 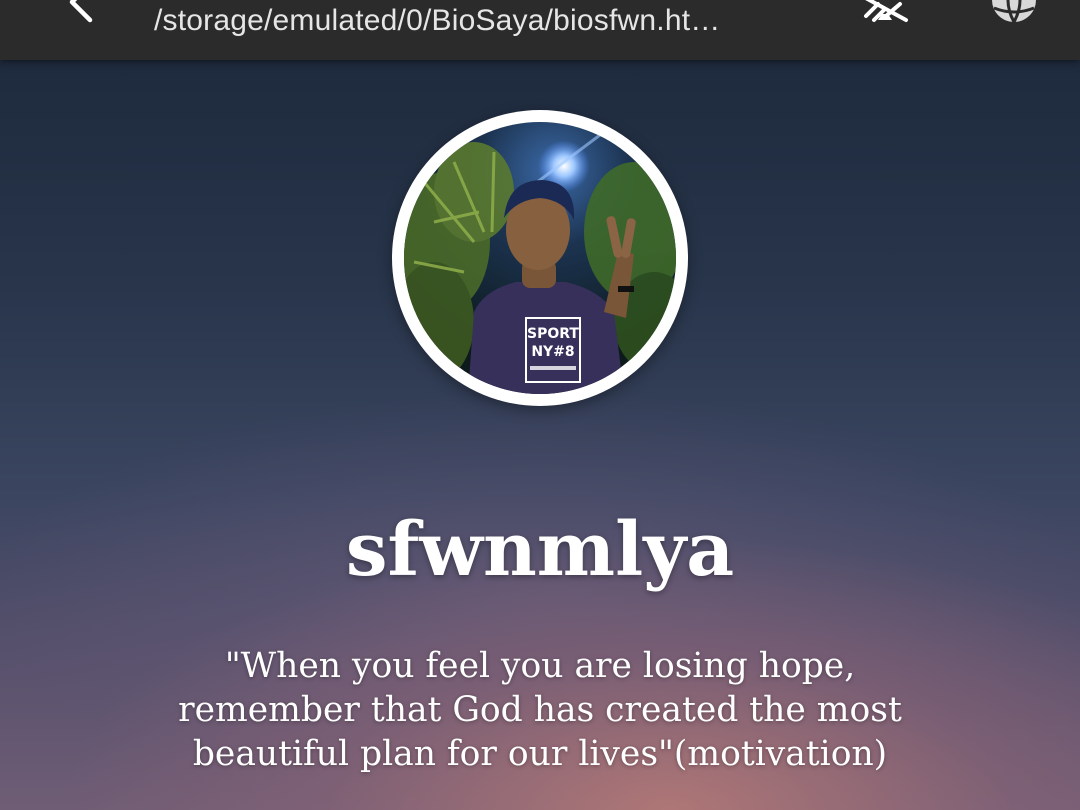 I want to click on chevron-left-icon, so click(x=81, y=11).